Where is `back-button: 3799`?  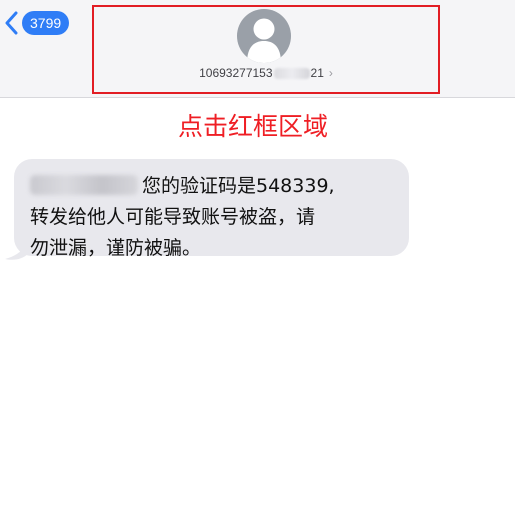
back-button: 3799 is located at coordinates (37, 23).